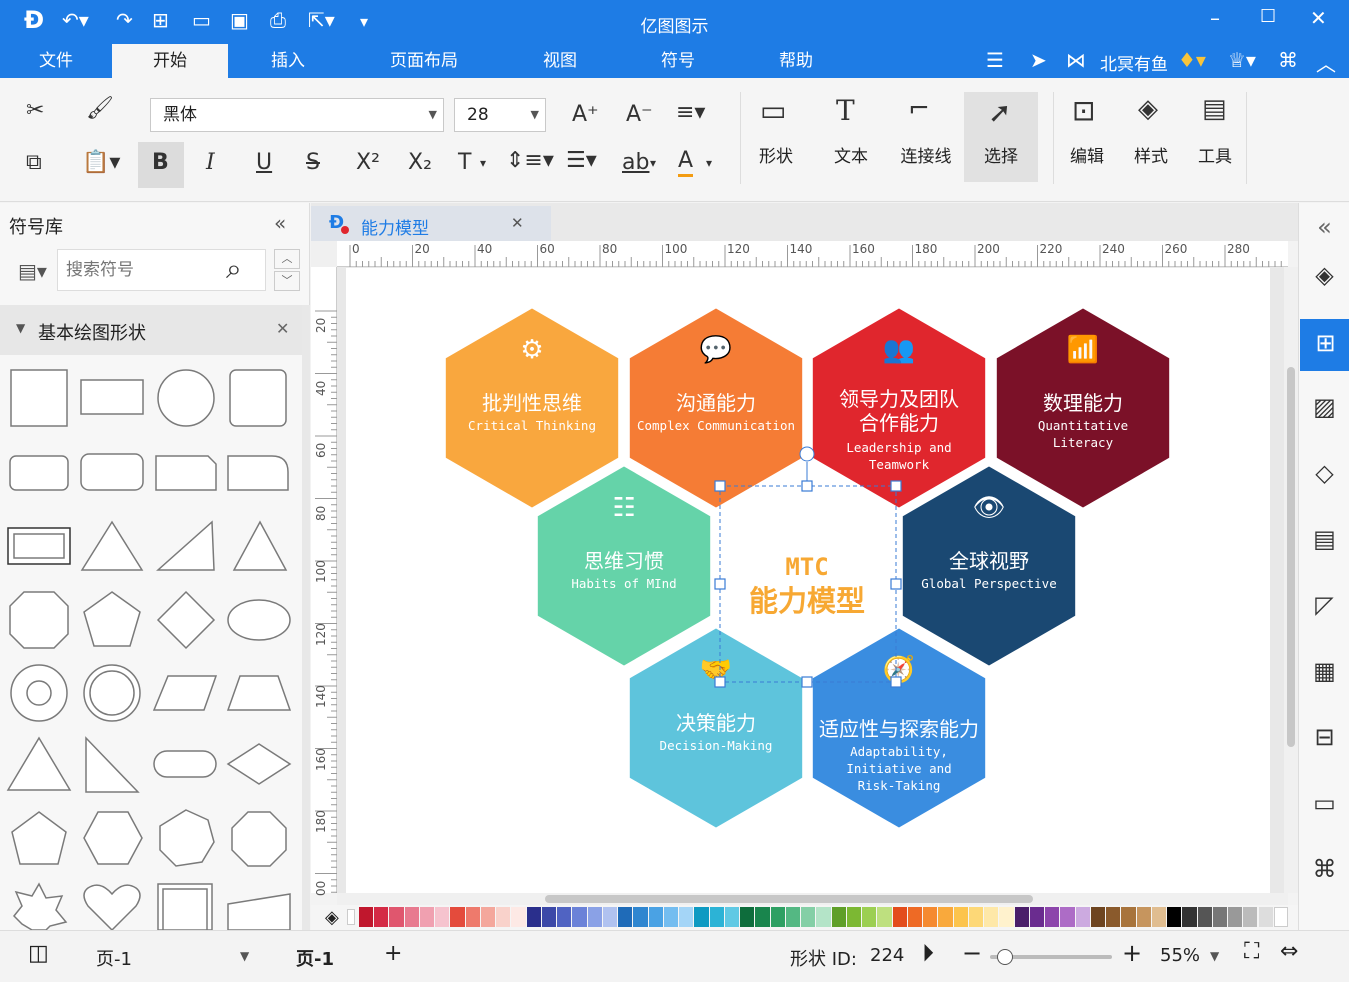 This screenshot has width=1349, height=982. Describe the element at coordinates (185, 693) in the screenshot. I see `shape-parallelogram` at that location.